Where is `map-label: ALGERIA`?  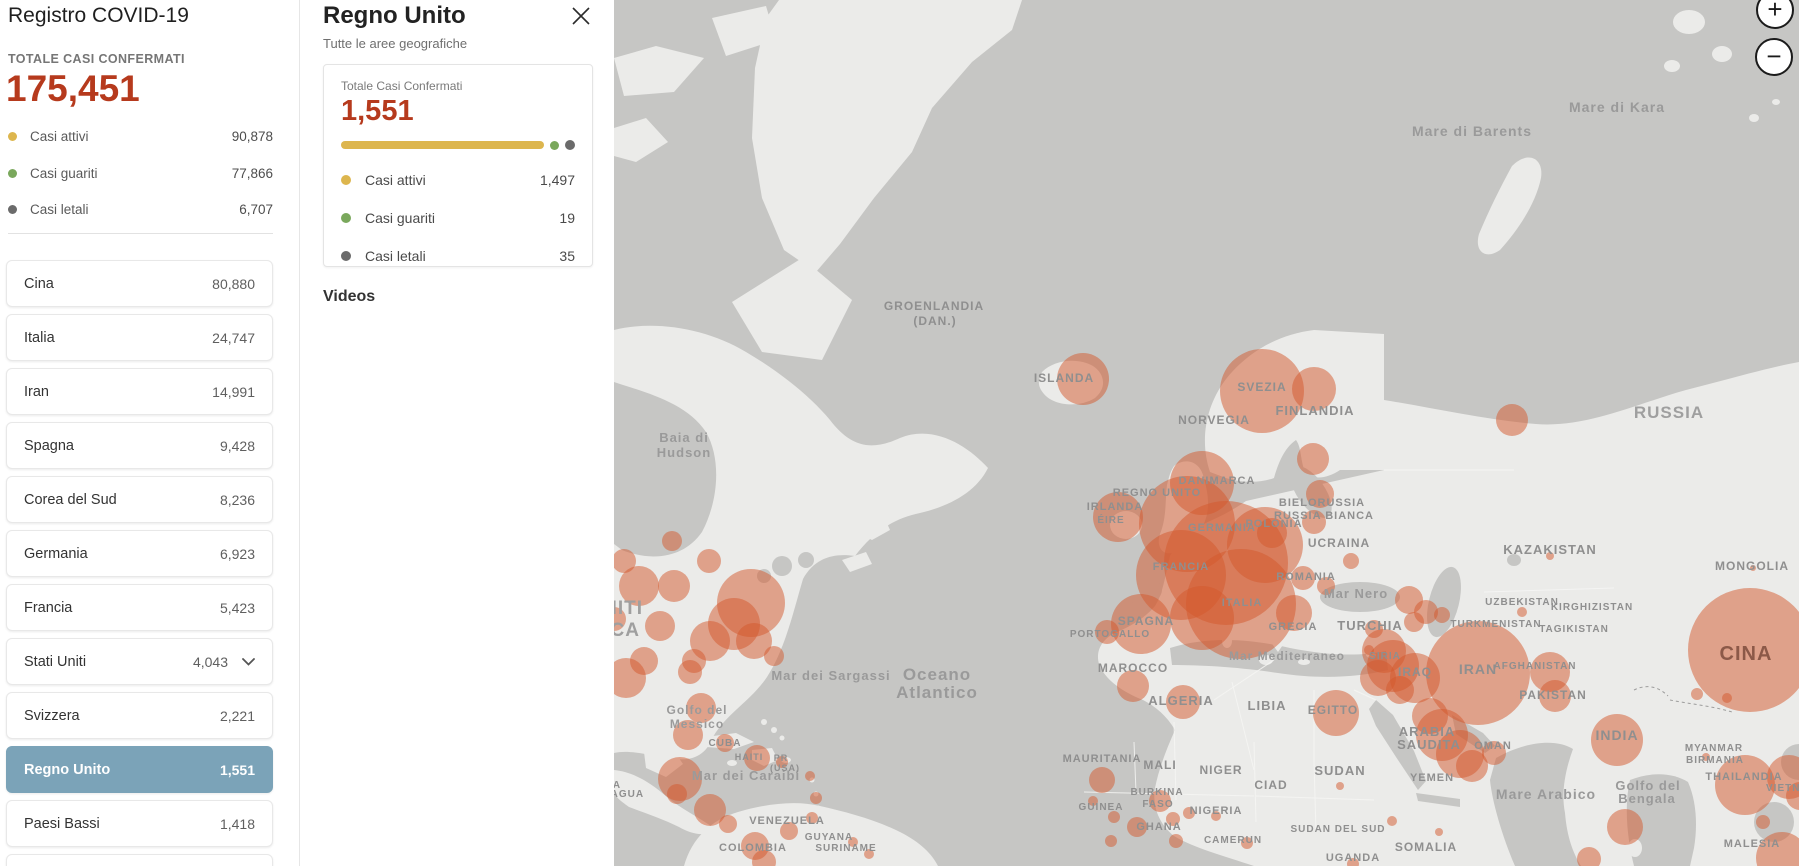 map-label: ALGERIA is located at coordinates (1181, 700).